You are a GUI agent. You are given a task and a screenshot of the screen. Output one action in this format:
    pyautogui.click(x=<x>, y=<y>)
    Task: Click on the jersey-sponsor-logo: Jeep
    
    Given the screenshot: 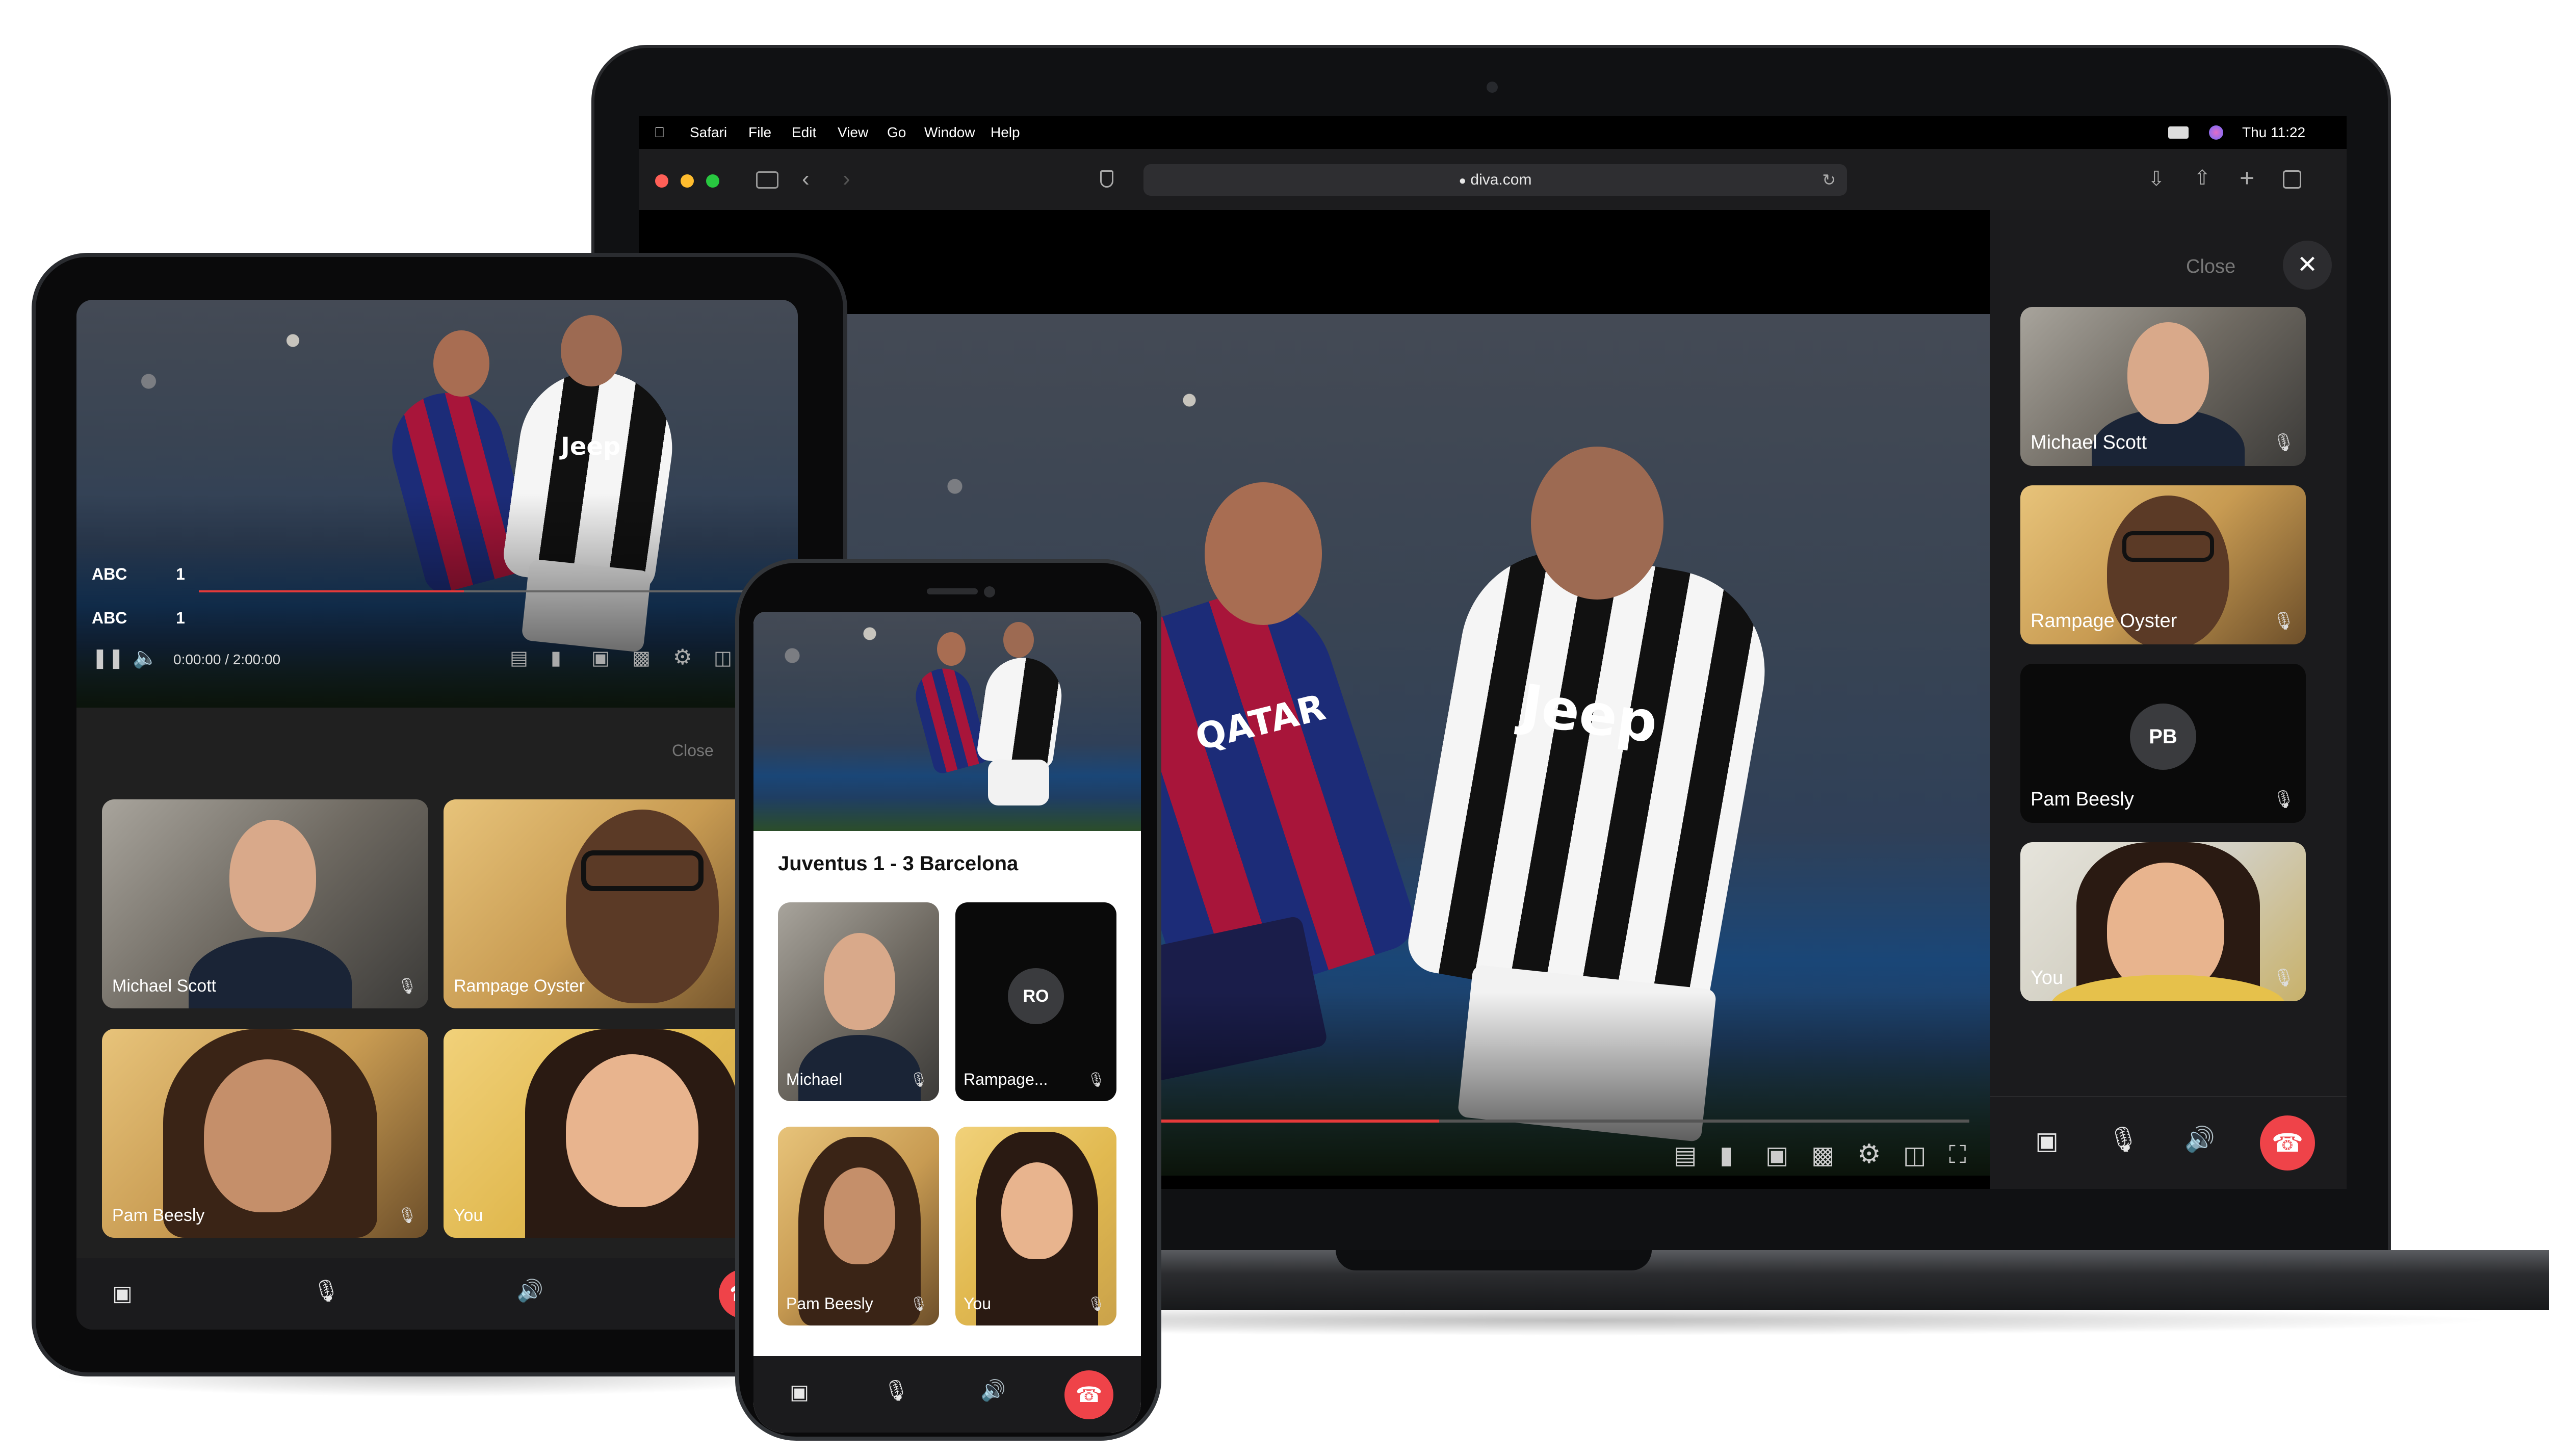 What is the action you would take?
    pyautogui.click(x=591, y=446)
    